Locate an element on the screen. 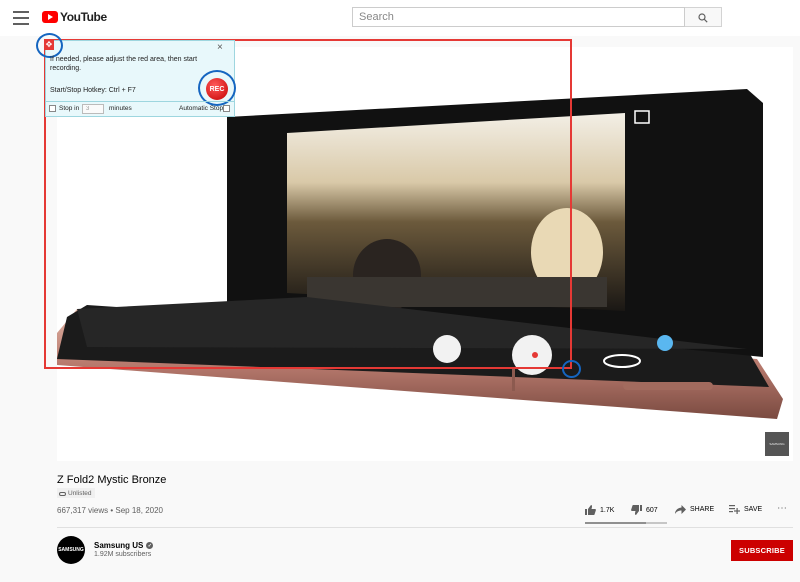 This screenshot has width=800, height=582. play-logo-icon is located at coordinates (50, 17).